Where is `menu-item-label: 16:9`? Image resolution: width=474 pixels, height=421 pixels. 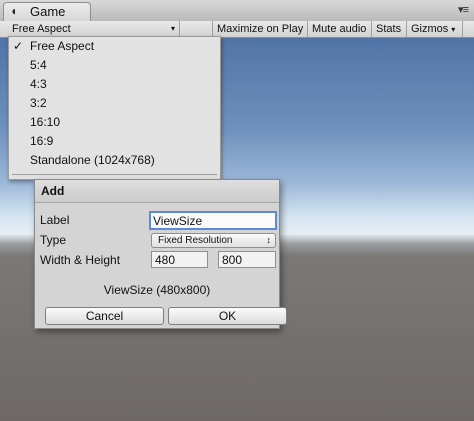 menu-item-label: 16:9 is located at coordinates (42, 141).